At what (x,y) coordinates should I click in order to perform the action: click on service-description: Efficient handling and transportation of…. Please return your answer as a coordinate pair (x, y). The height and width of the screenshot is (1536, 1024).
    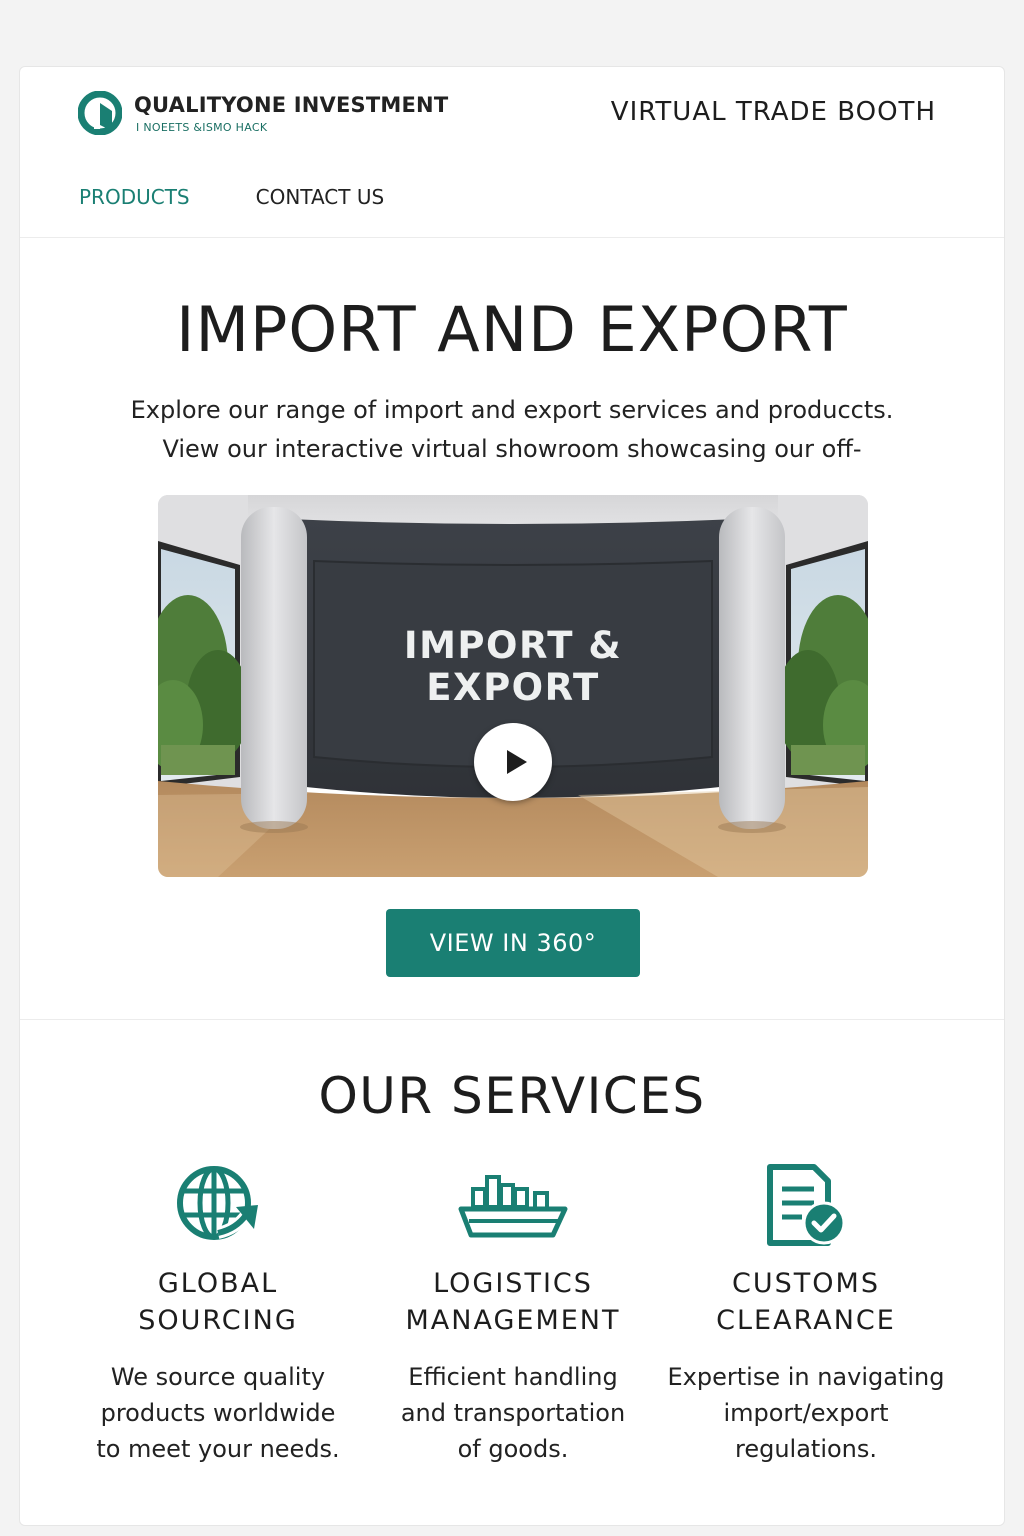
    Looking at the image, I should click on (513, 1413).